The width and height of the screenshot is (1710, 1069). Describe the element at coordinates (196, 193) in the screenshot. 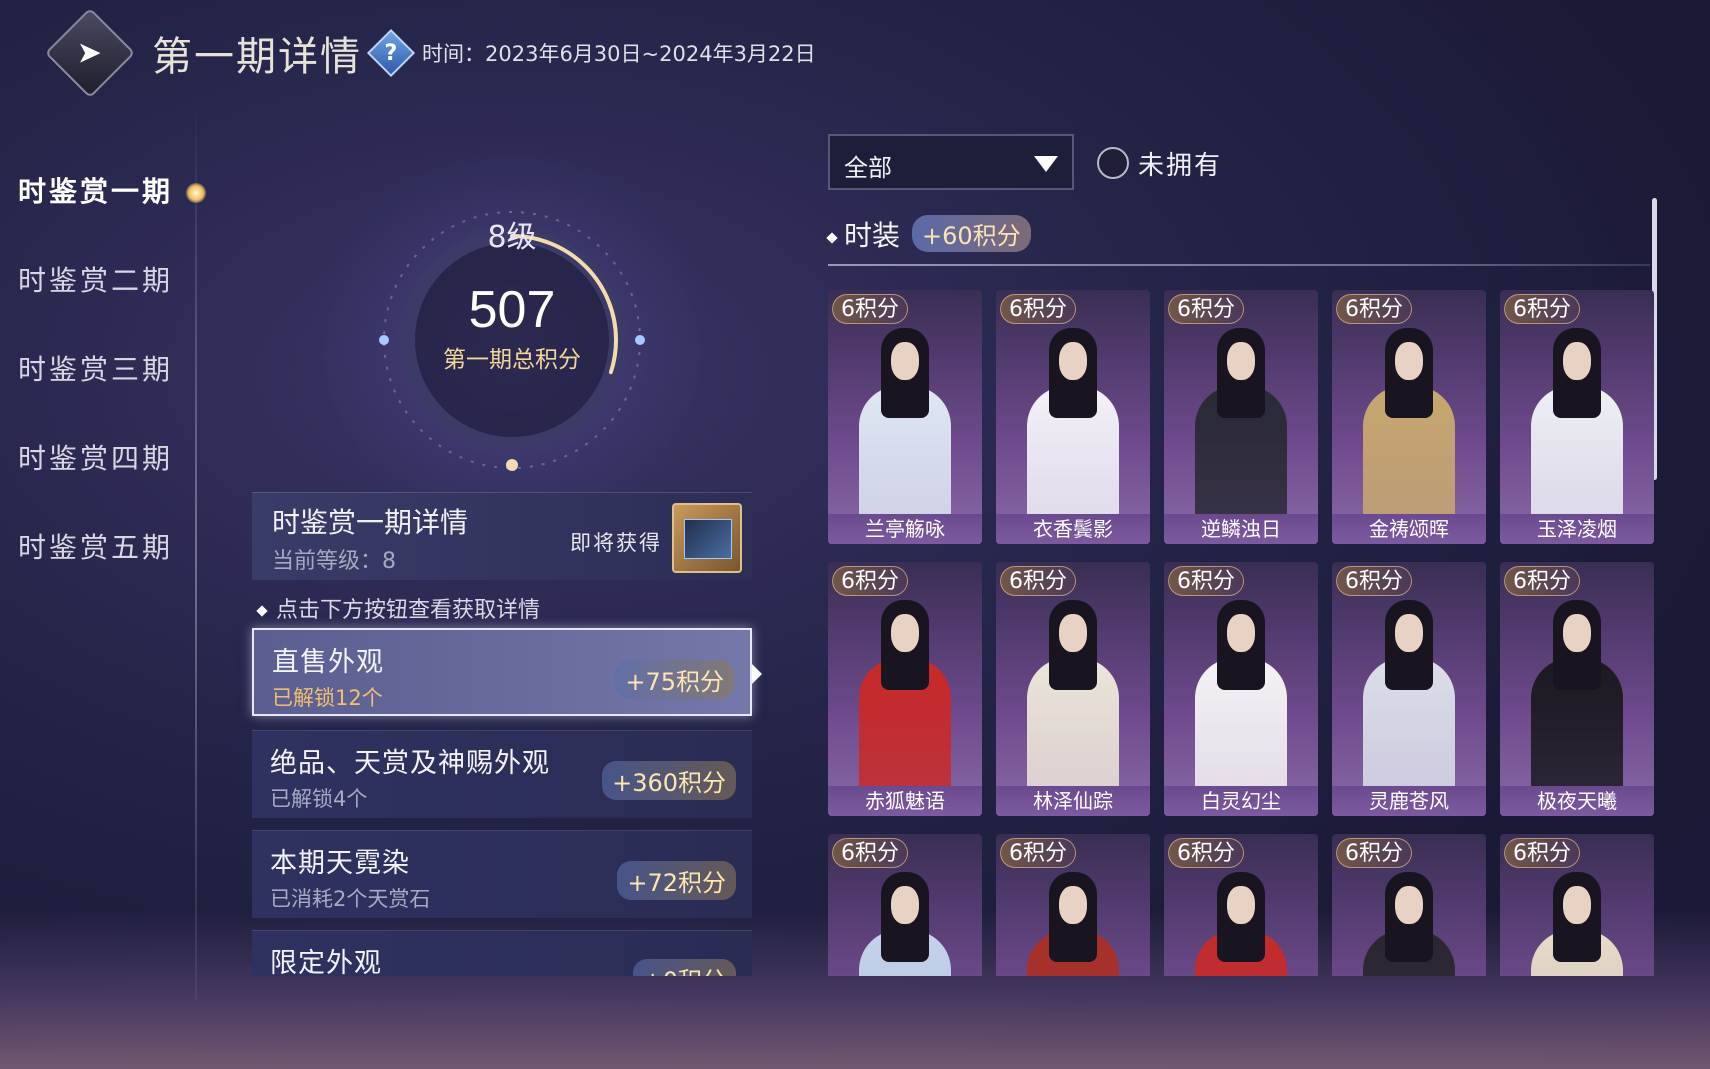

I see `nav-active-indicator` at that location.